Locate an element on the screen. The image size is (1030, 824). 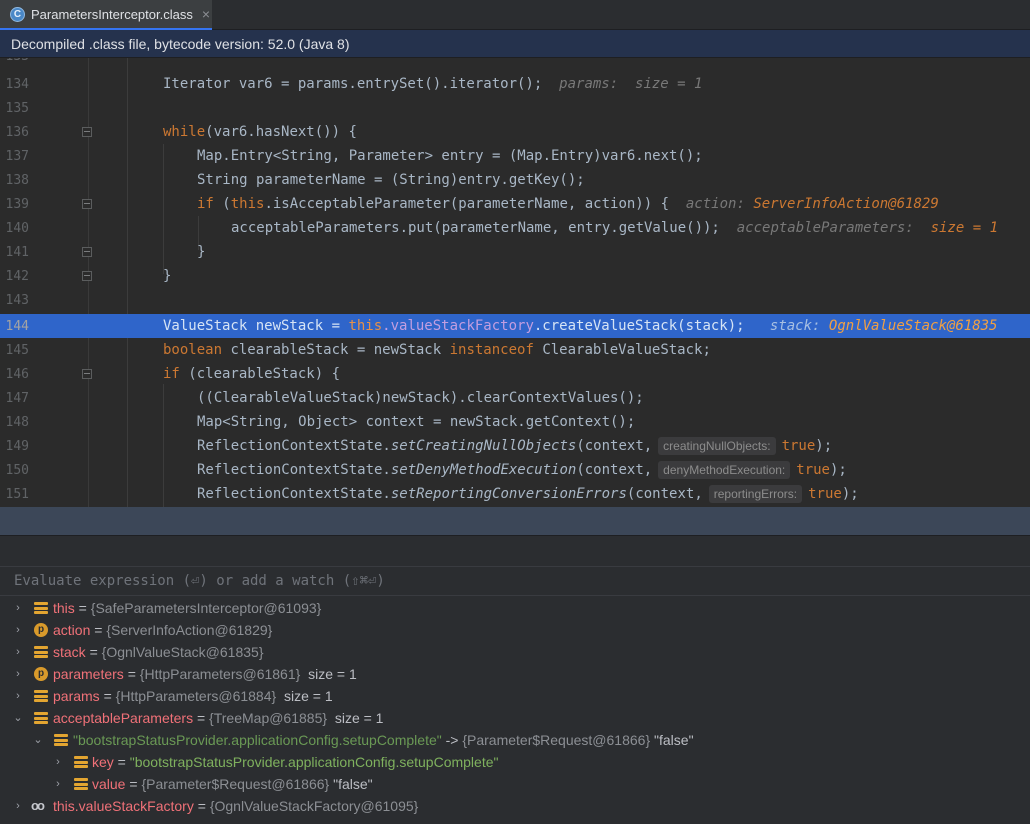
code-segment: ValueStack newStack = is located at coordinates (256, 326).